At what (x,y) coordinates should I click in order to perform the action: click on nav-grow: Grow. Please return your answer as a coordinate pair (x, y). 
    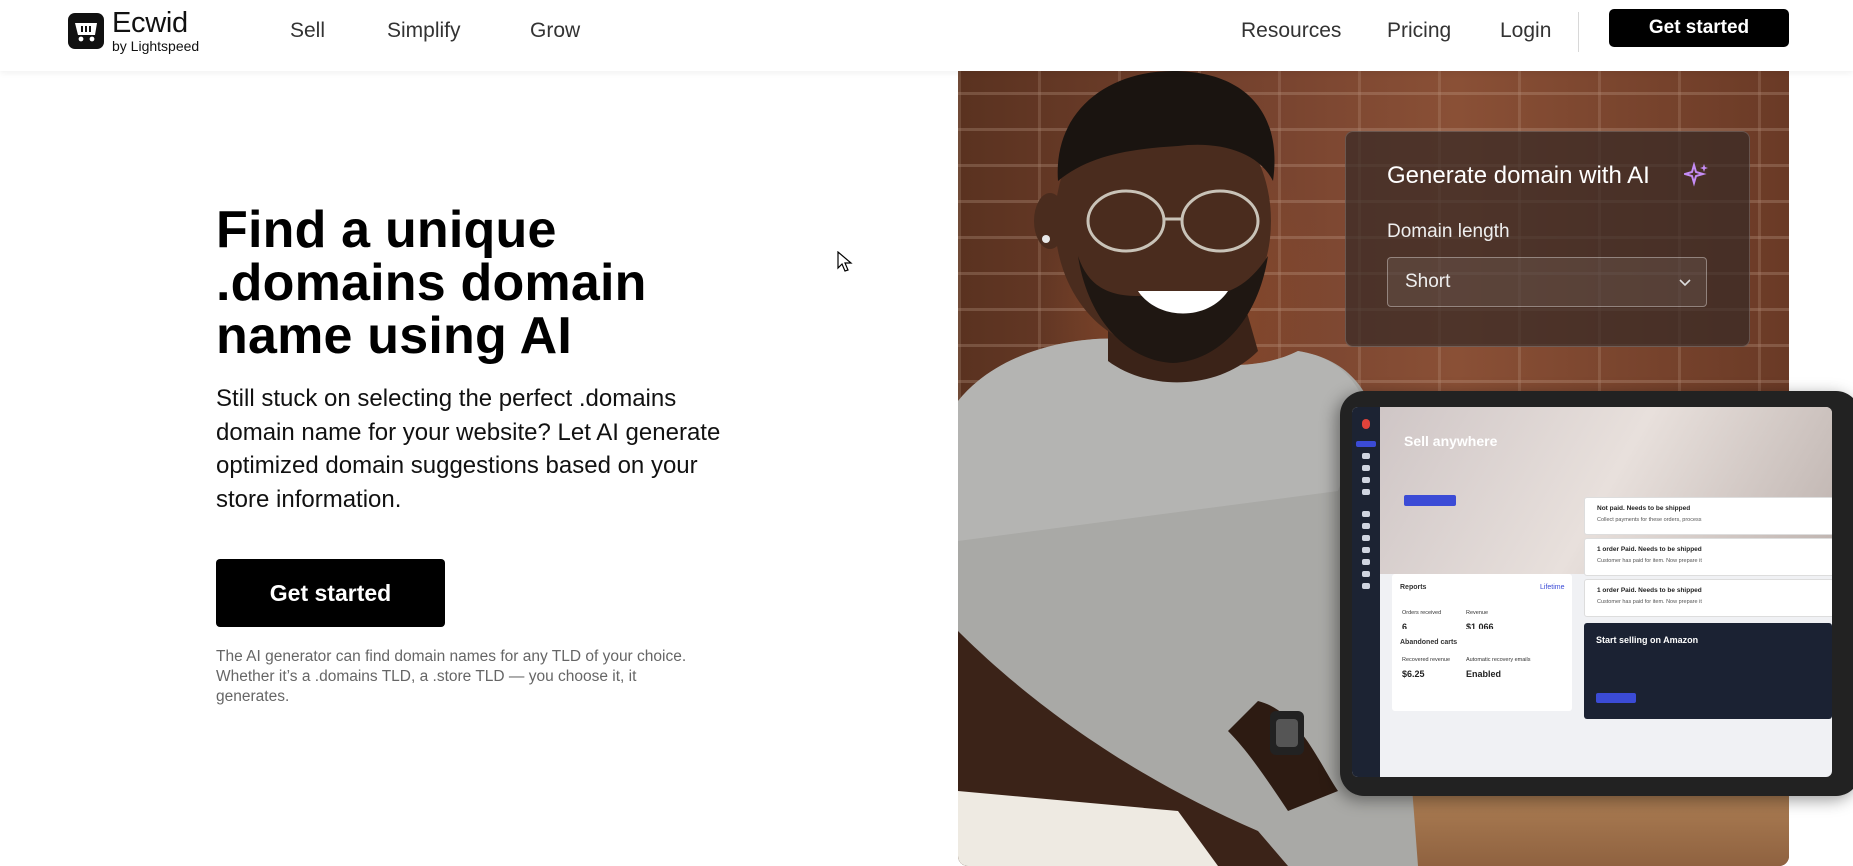
    Looking at the image, I should click on (555, 31).